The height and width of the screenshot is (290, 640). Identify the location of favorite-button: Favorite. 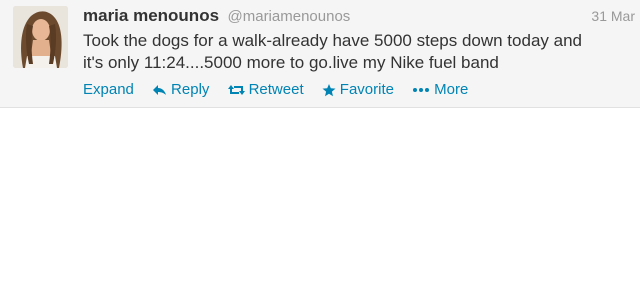
(358, 92).